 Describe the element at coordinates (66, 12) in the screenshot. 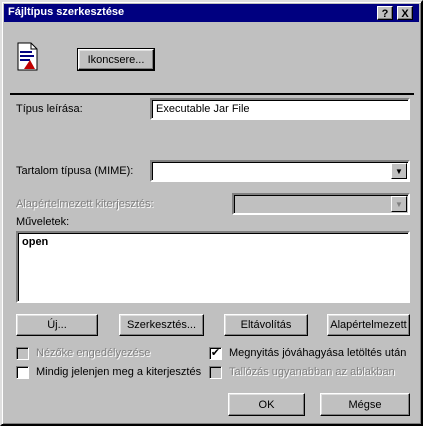

I see `dialog-title: Fájltípus szerkesztése` at that location.